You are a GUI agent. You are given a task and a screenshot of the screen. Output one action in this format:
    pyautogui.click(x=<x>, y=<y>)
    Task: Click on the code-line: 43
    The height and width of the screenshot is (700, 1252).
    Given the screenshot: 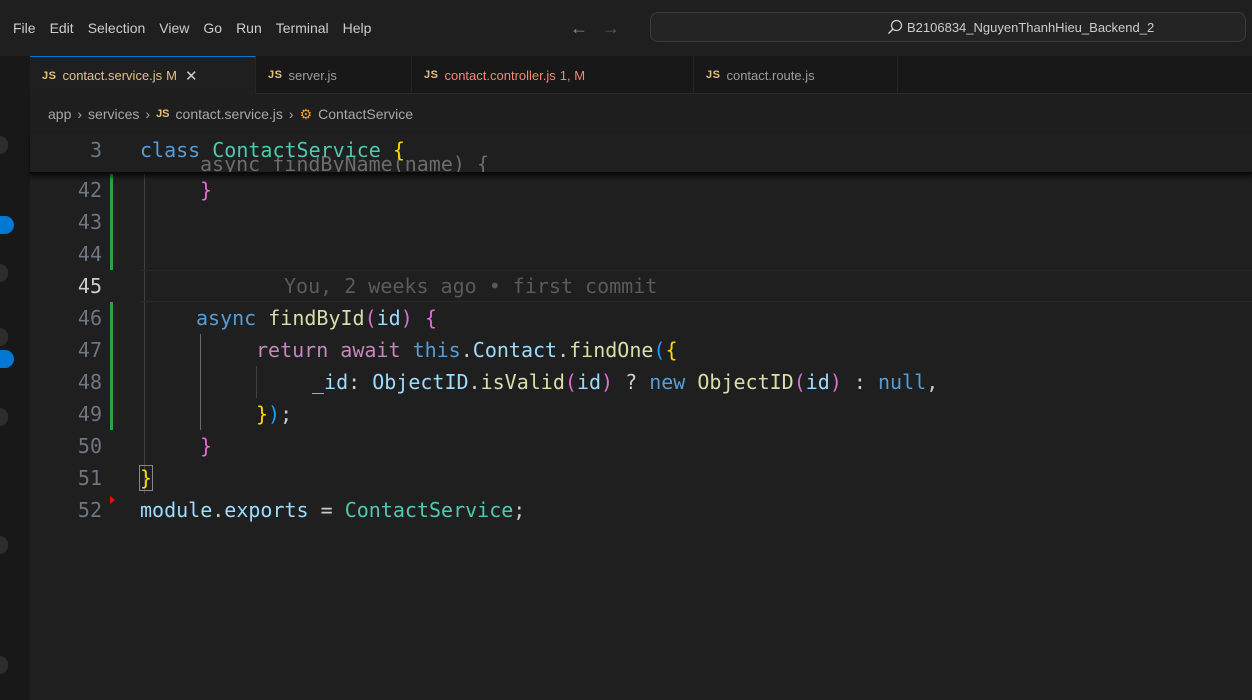 What is the action you would take?
    pyautogui.click(x=641, y=222)
    